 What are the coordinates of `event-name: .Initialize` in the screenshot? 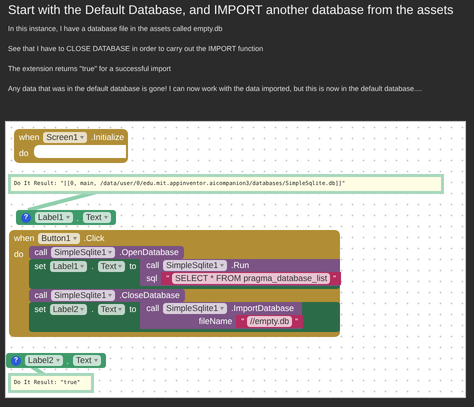 It's located at (107, 137).